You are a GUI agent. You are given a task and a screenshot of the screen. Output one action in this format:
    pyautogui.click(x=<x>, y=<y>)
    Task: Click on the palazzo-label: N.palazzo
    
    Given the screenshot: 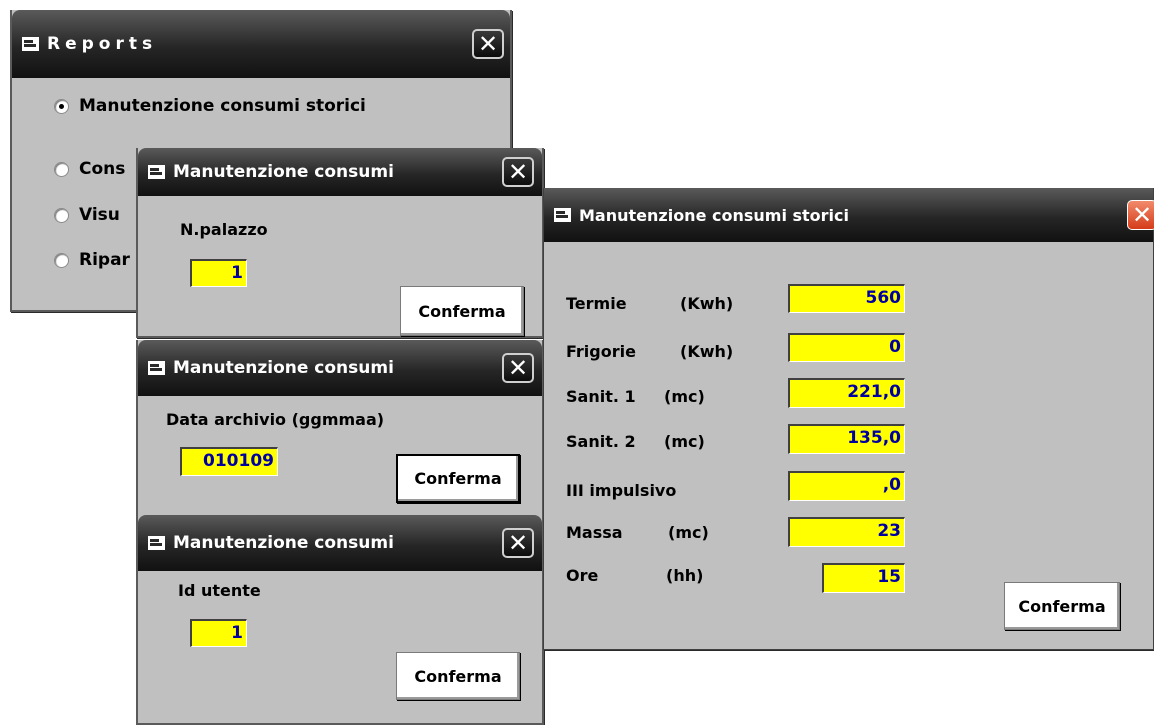 What is the action you would take?
    pyautogui.click(x=224, y=229)
    